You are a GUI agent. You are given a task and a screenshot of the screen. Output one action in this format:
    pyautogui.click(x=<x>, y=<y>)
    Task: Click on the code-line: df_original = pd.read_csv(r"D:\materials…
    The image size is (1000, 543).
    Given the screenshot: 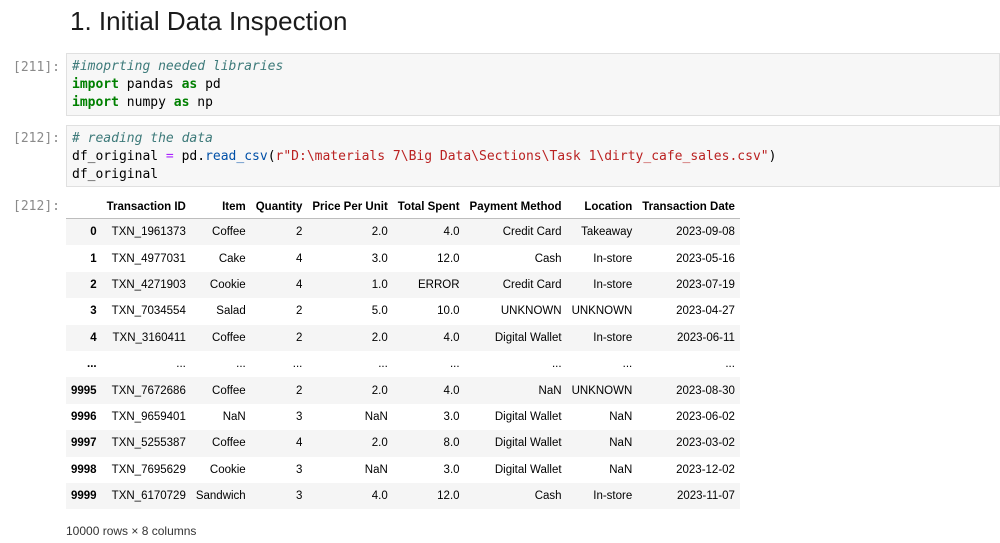 What is the action you would take?
    pyautogui.click(x=533, y=157)
    